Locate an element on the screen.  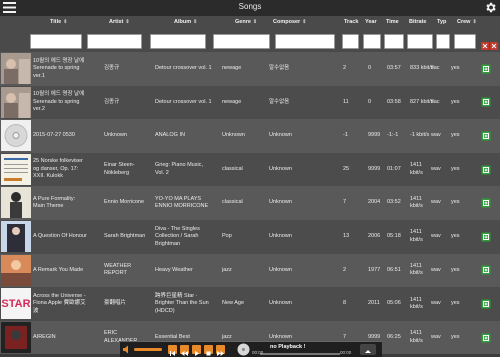
track-filter-input is located at coordinates (350, 41).